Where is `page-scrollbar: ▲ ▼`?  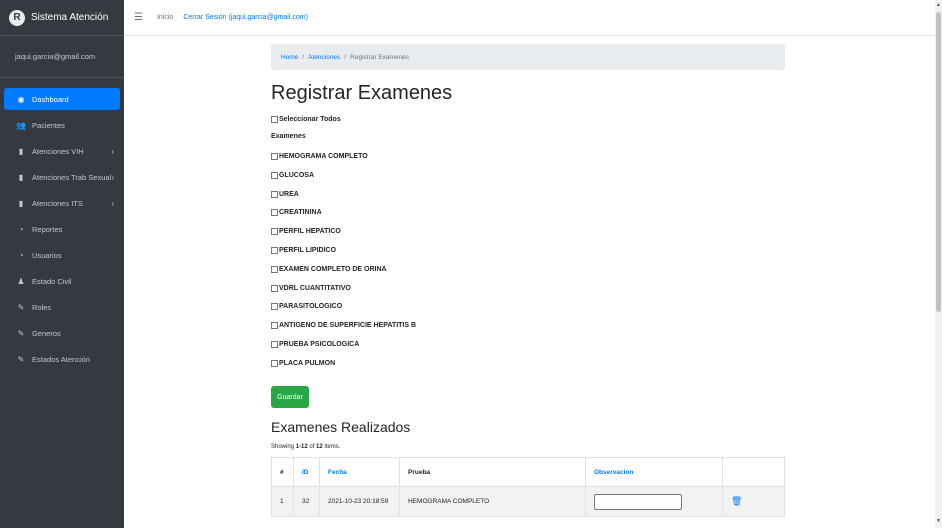
page-scrollbar: ▲ ▼ is located at coordinates (938, 264).